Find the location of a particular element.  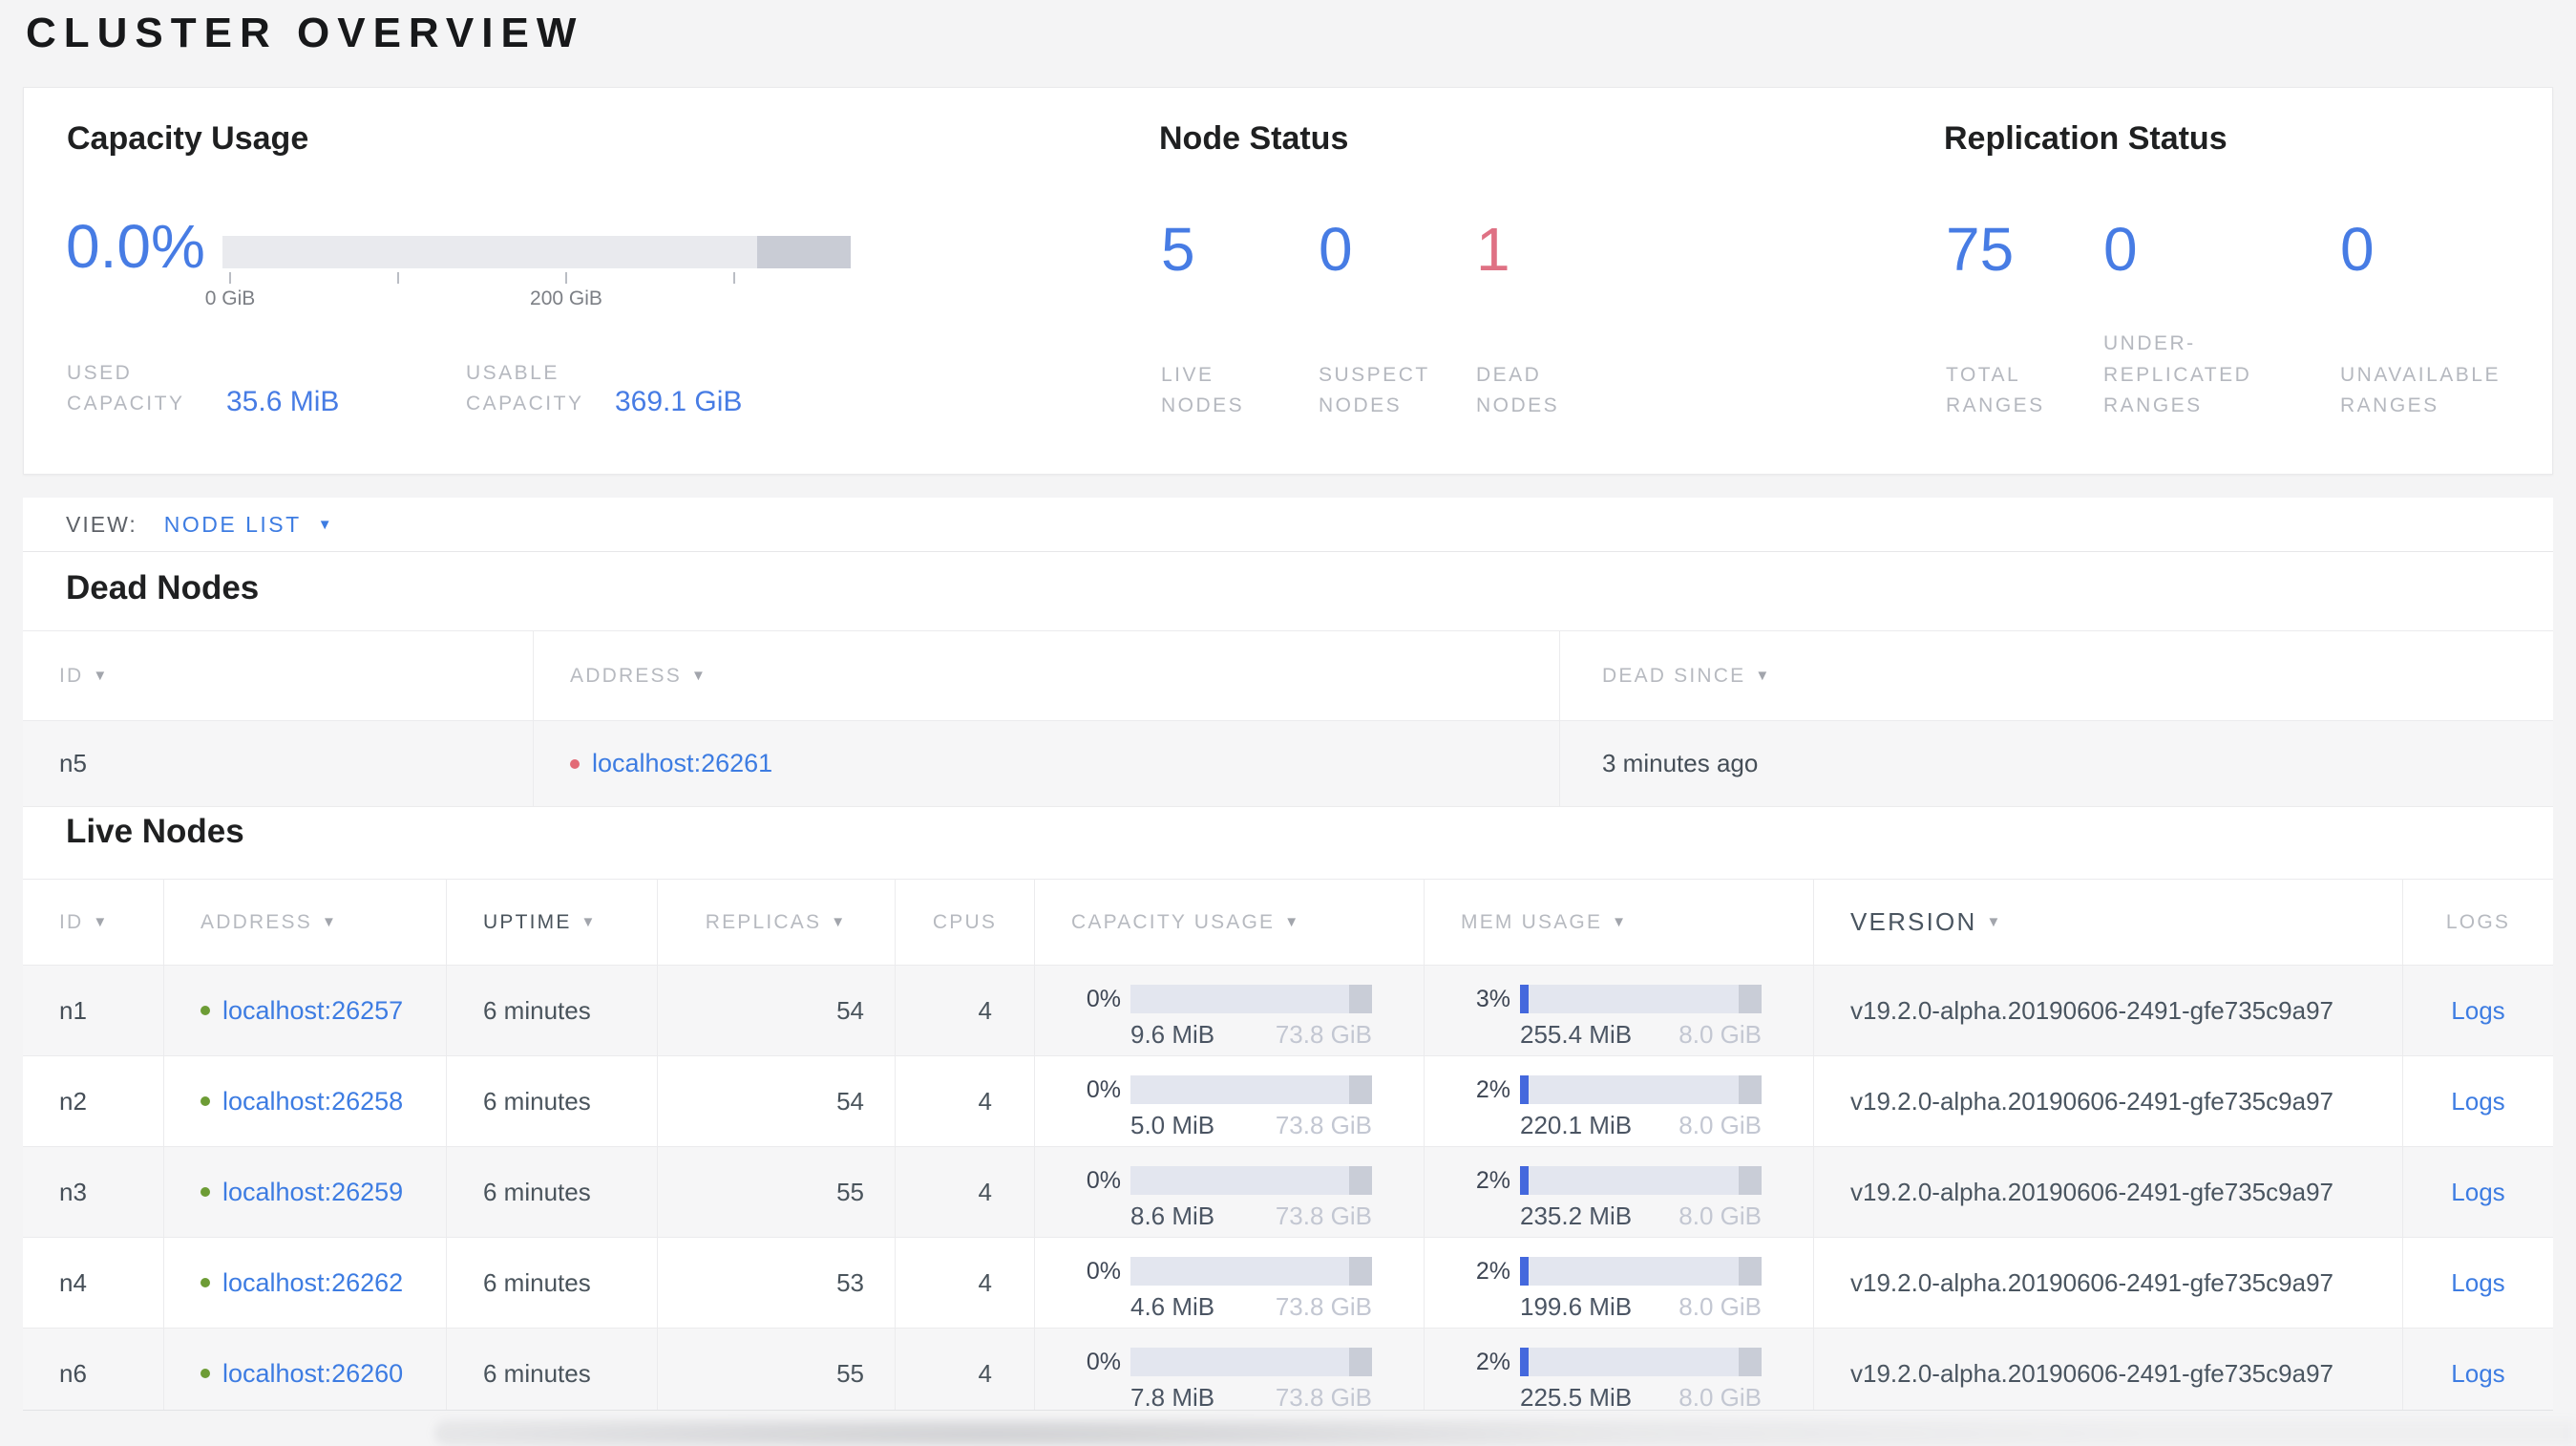

mem-used-value: 225.5 MiB is located at coordinates (1576, 1397).